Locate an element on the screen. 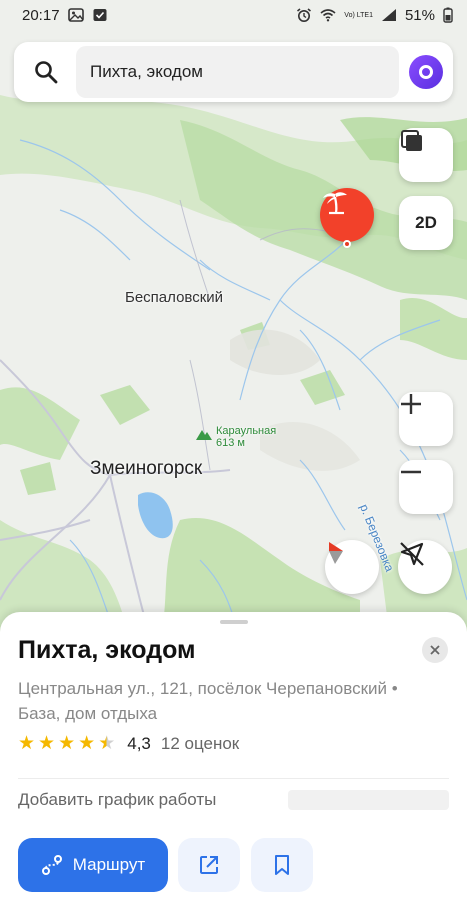  palm-tree-icon is located at coordinates (335, 203).